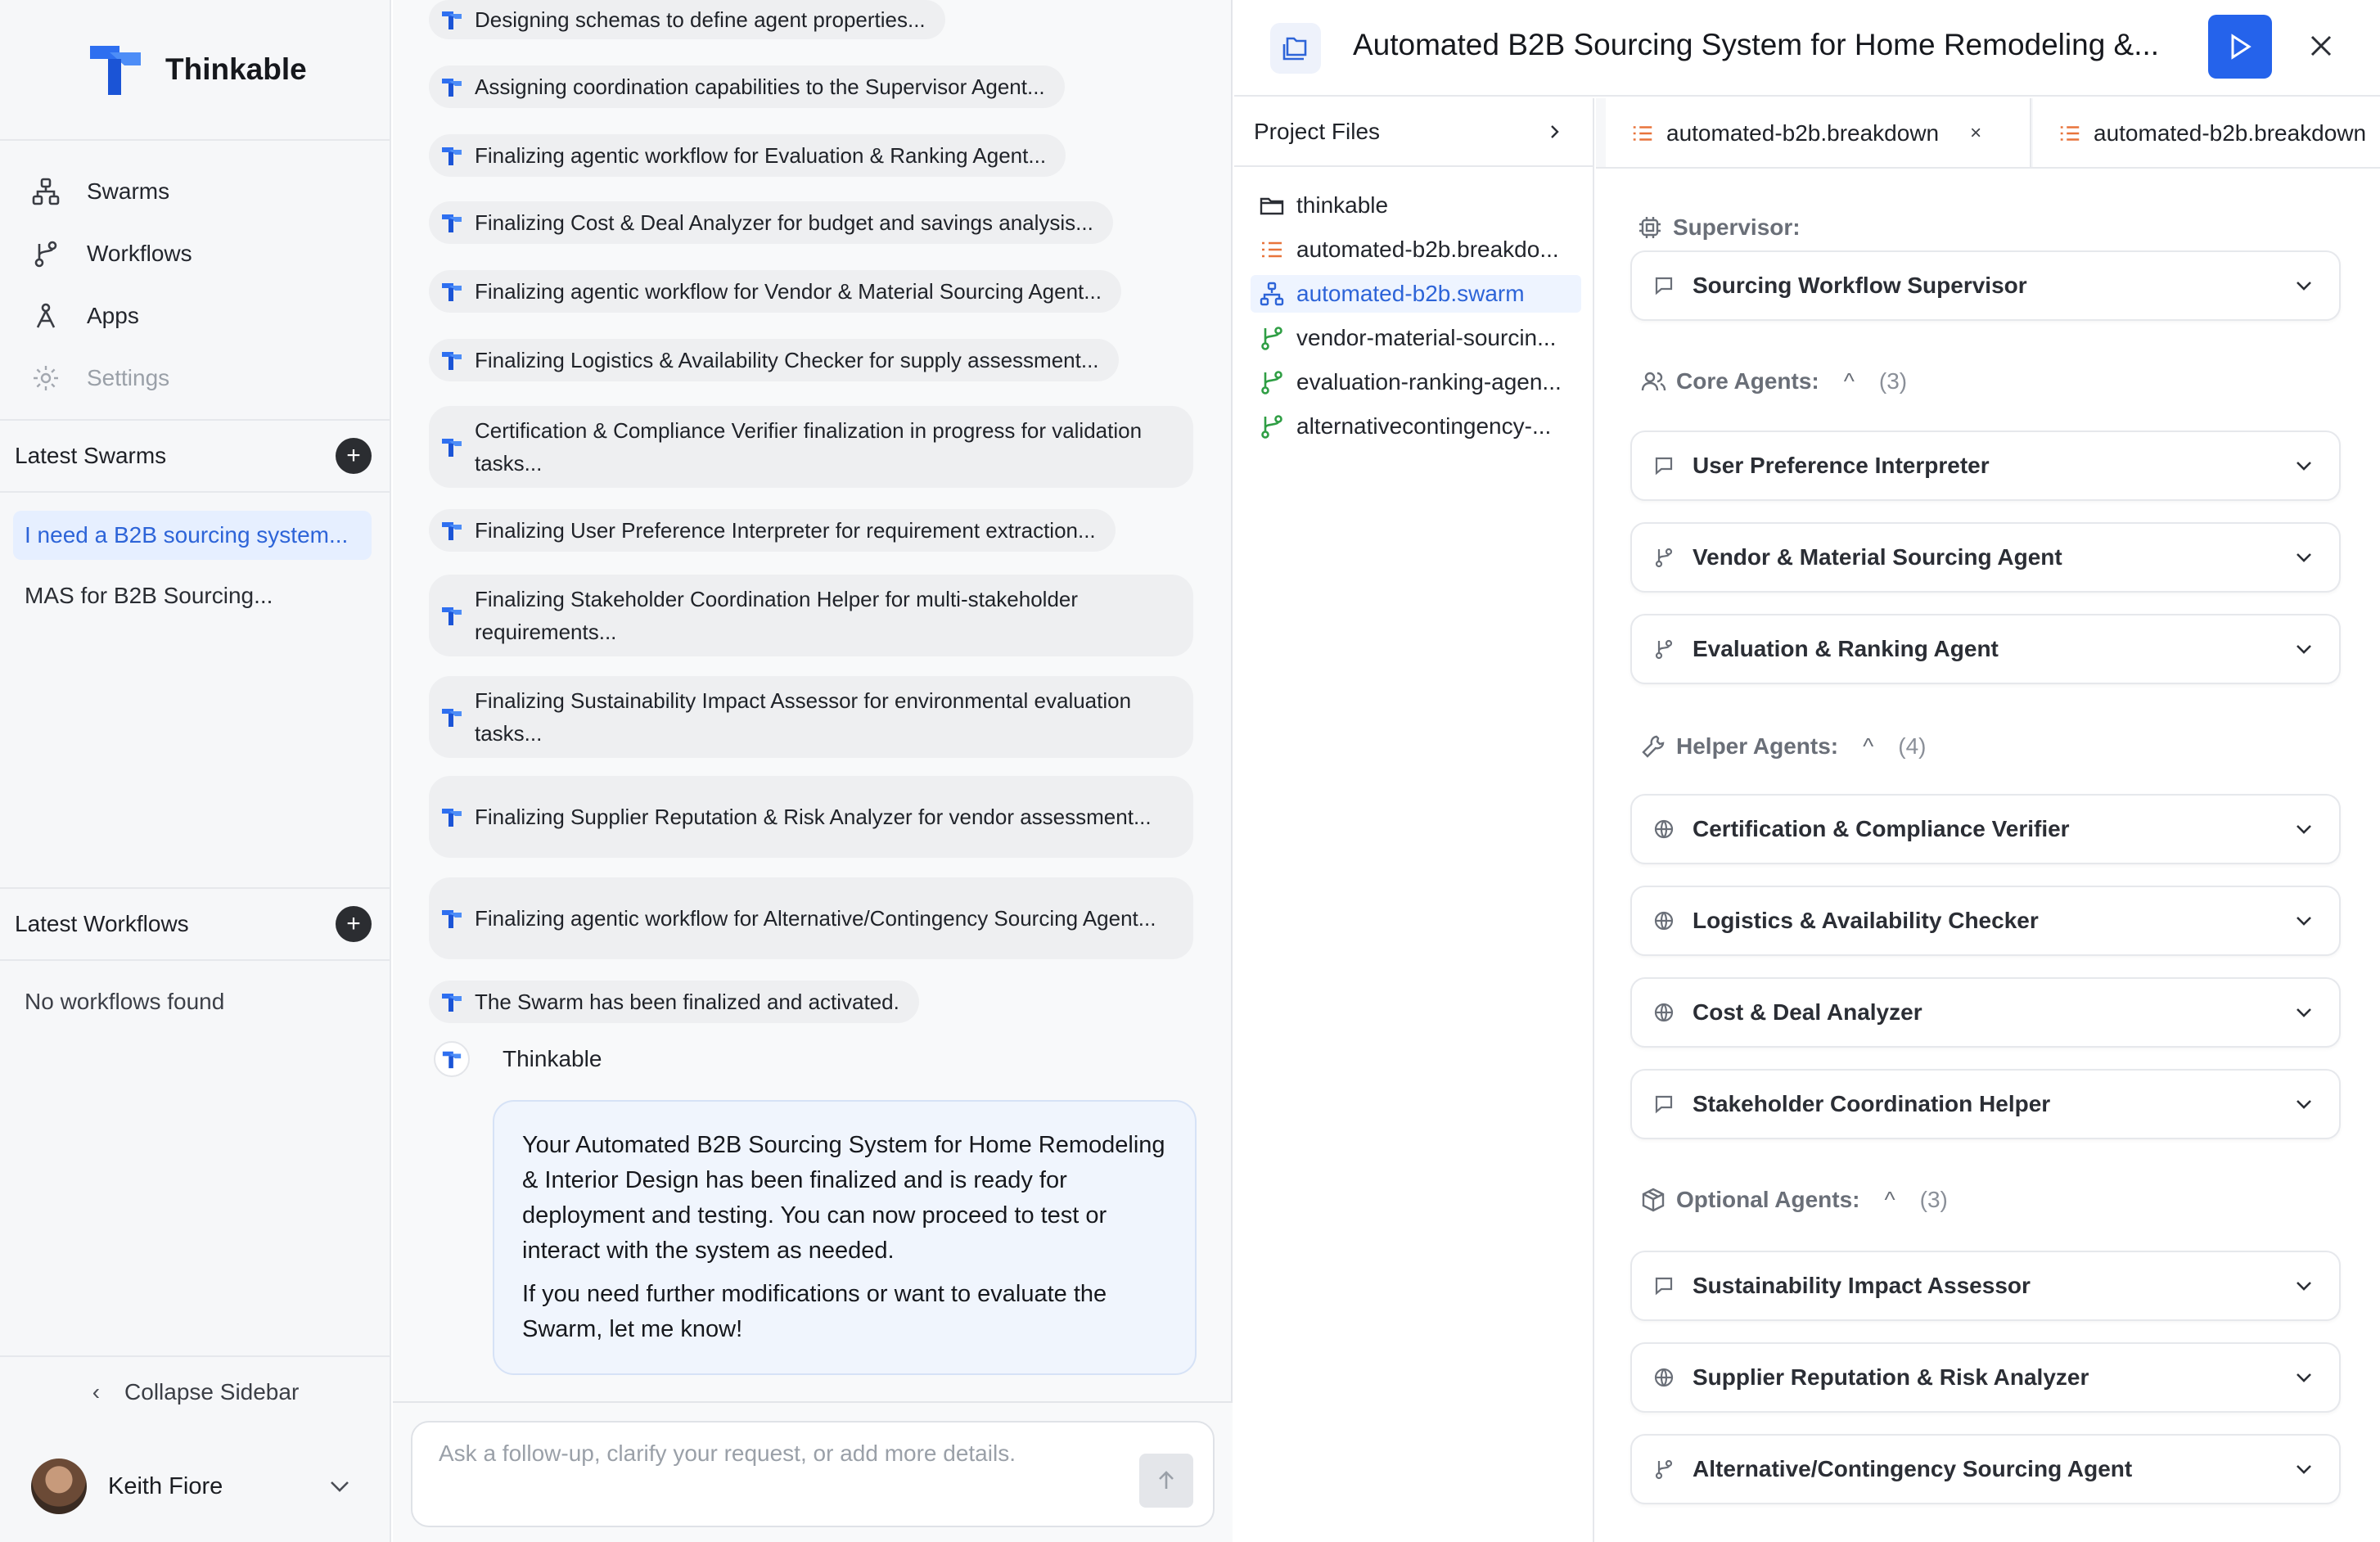 The image size is (2380, 1542). What do you see at coordinates (1985, 1013) in the screenshot?
I see `agent-card: Cost & Deal Analyzer` at bounding box center [1985, 1013].